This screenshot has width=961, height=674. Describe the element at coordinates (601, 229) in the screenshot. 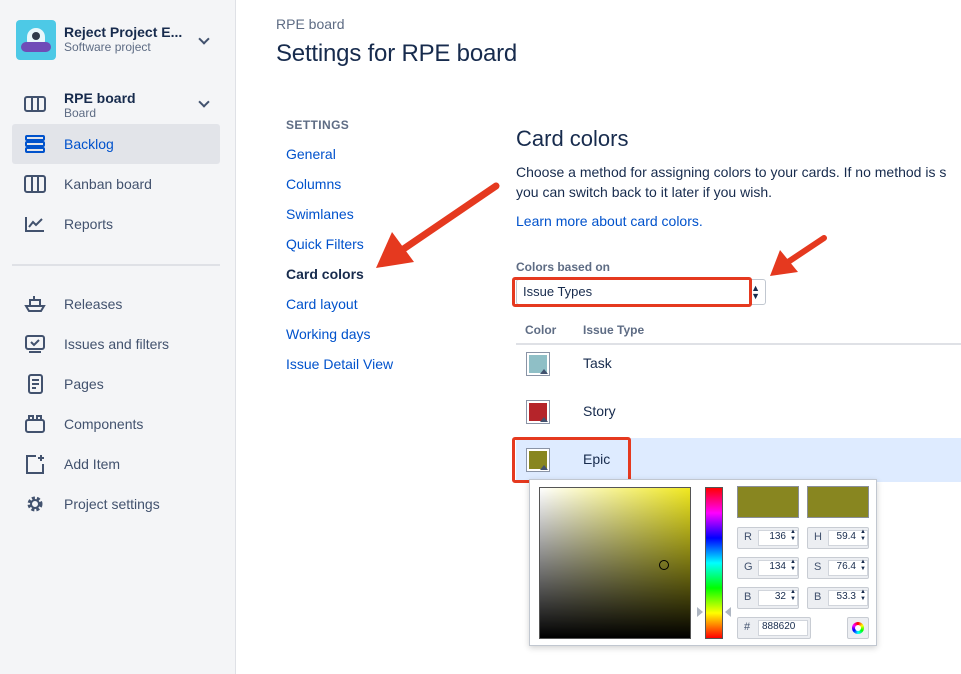

I see `annotation-arrows` at that location.